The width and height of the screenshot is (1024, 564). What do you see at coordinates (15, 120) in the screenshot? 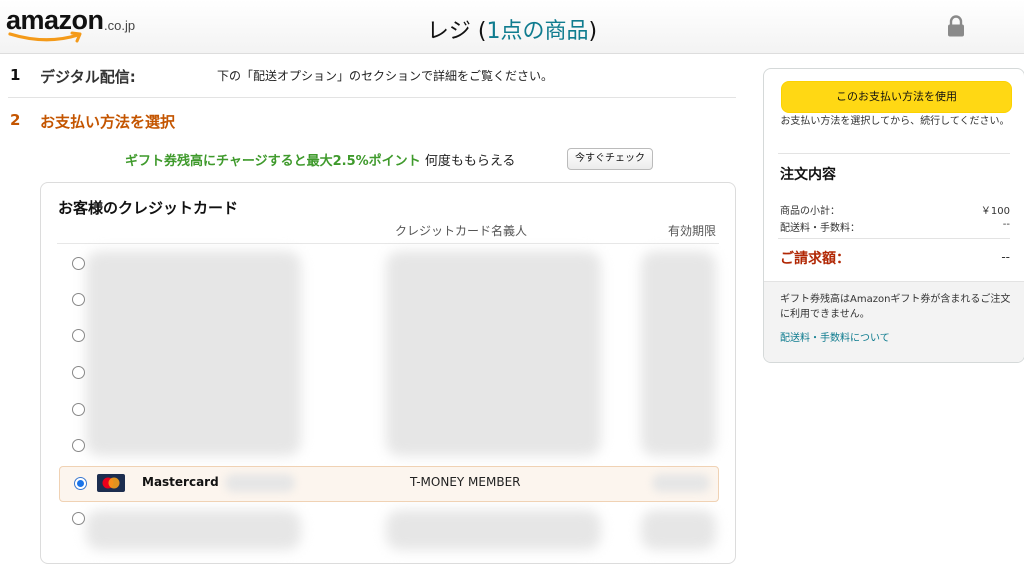
I see `step-number: 2` at bounding box center [15, 120].